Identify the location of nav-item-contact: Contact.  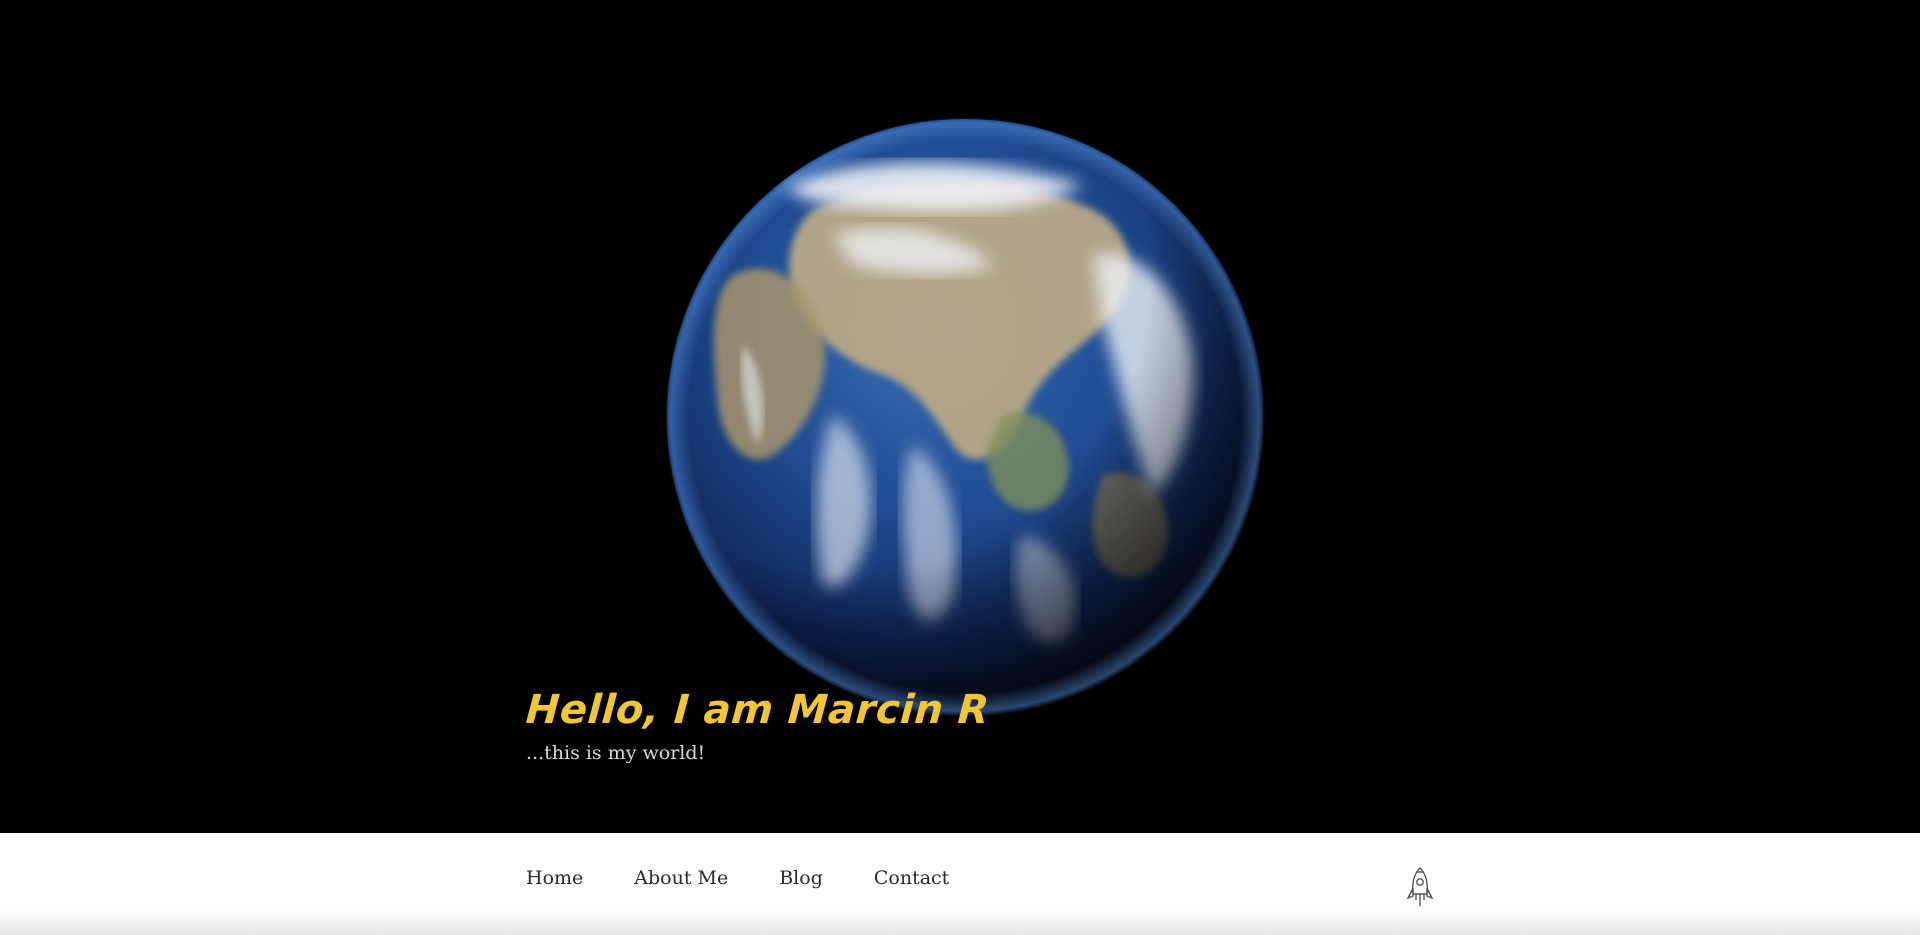
(911, 878).